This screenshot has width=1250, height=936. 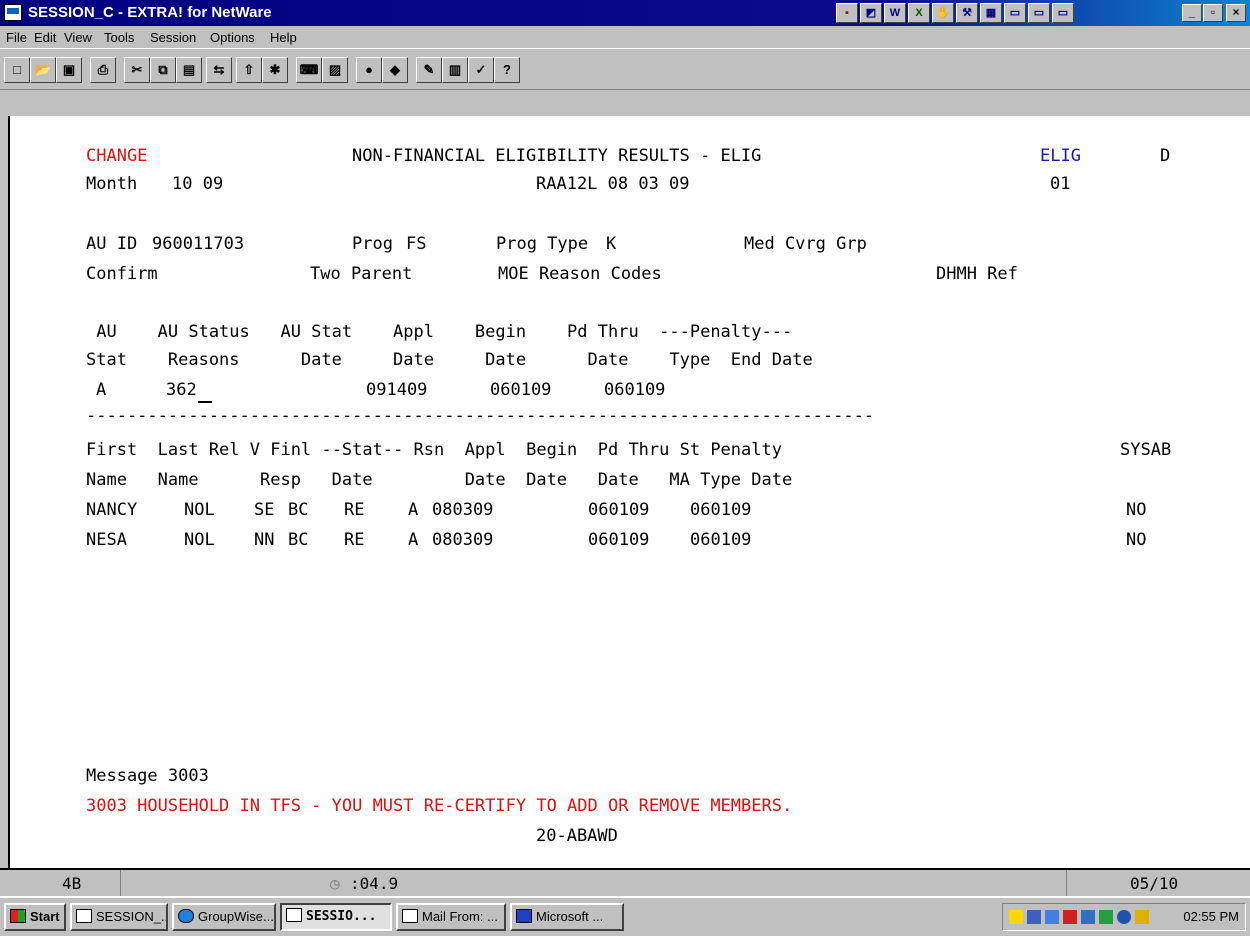 What do you see at coordinates (1039, 13) in the screenshot?
I see `session-b-icon: ▭` at bounding box center [1039, 13].